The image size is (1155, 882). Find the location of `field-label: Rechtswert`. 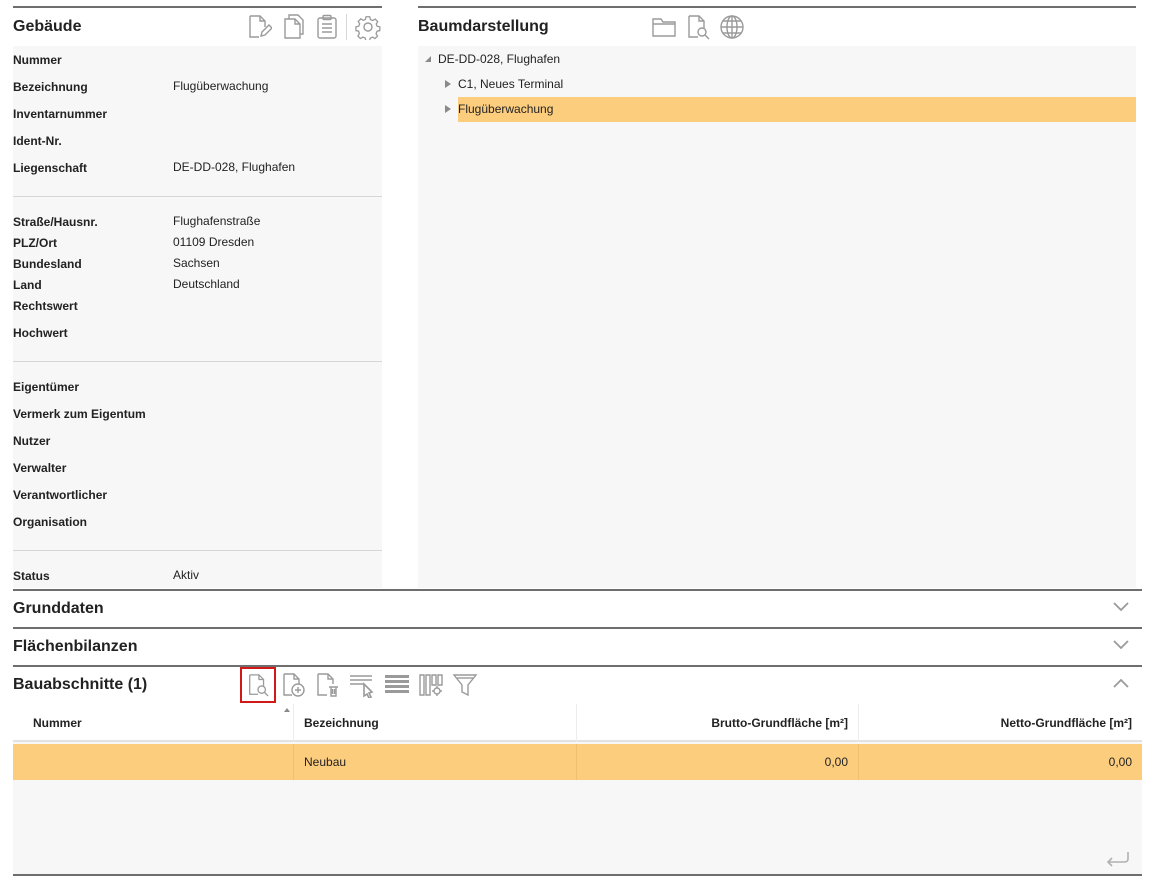

field-label: Rechtswert is located at coordinates (45, 306).